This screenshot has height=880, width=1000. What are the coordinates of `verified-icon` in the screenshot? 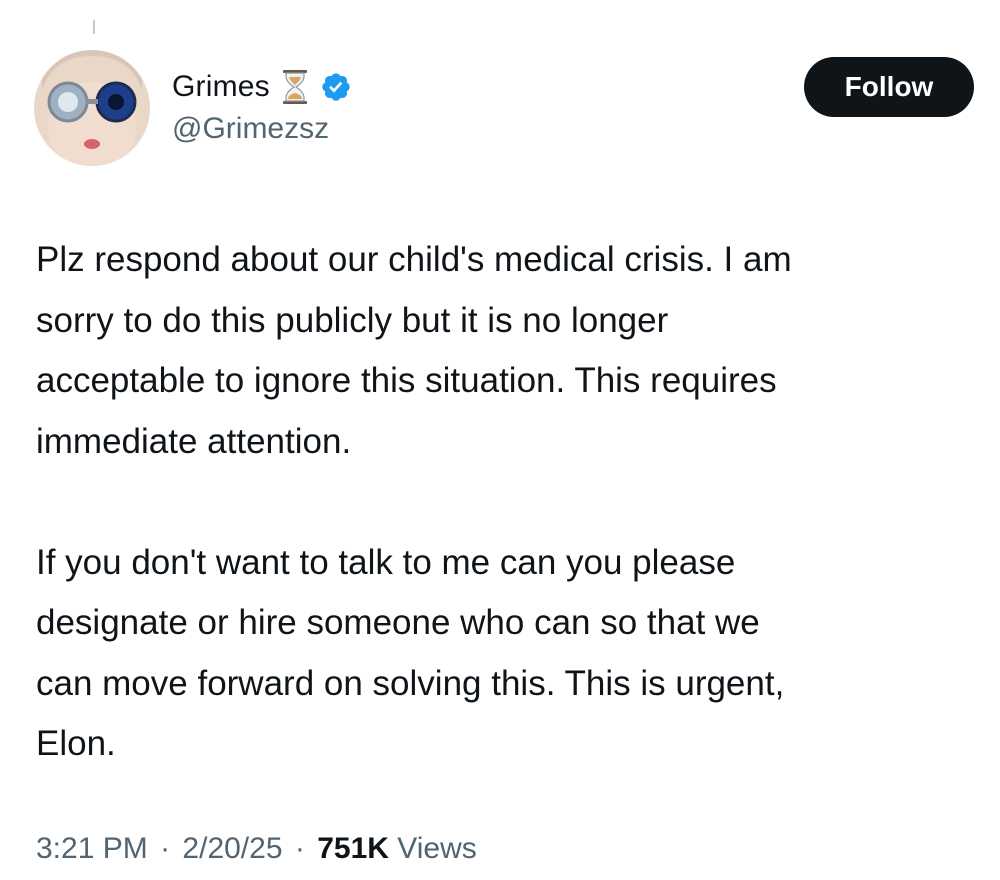 It's located at (336, 87).